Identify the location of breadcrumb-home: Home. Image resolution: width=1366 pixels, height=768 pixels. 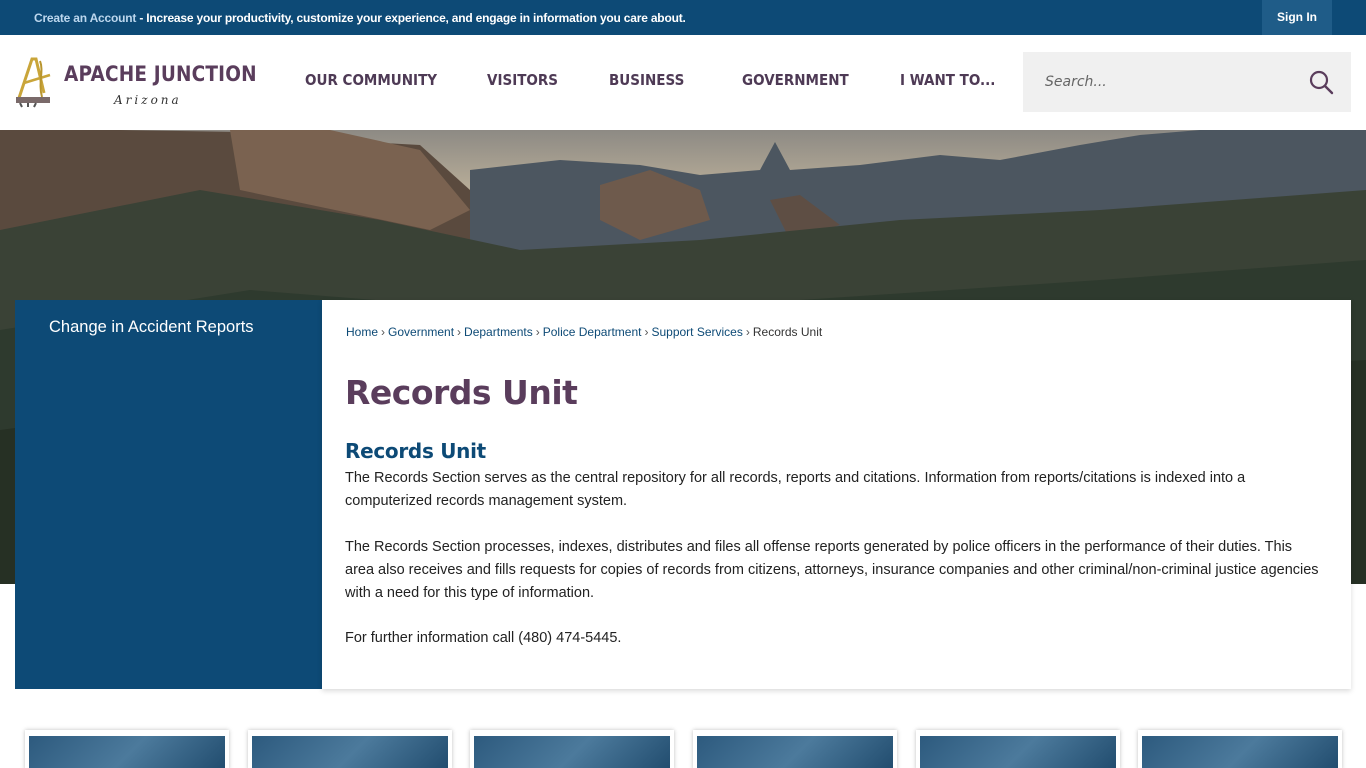
(362, 332).